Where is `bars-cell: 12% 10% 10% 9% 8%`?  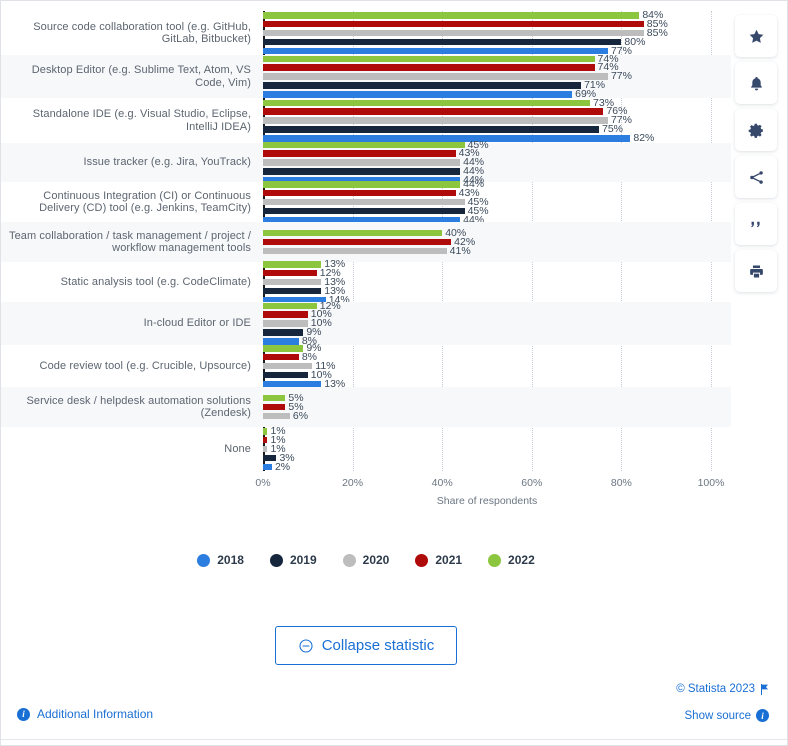 bars-cell: 12% 10% 10% 9% 8% is located at coordinates (497, 323).